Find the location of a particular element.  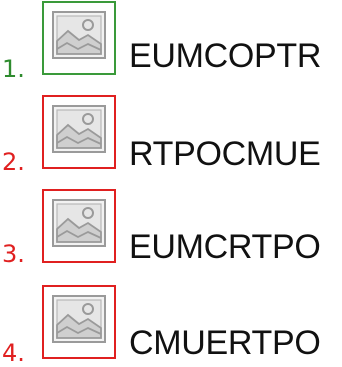

option-word: RTPOCMUE is located at coordinates (225, 154).